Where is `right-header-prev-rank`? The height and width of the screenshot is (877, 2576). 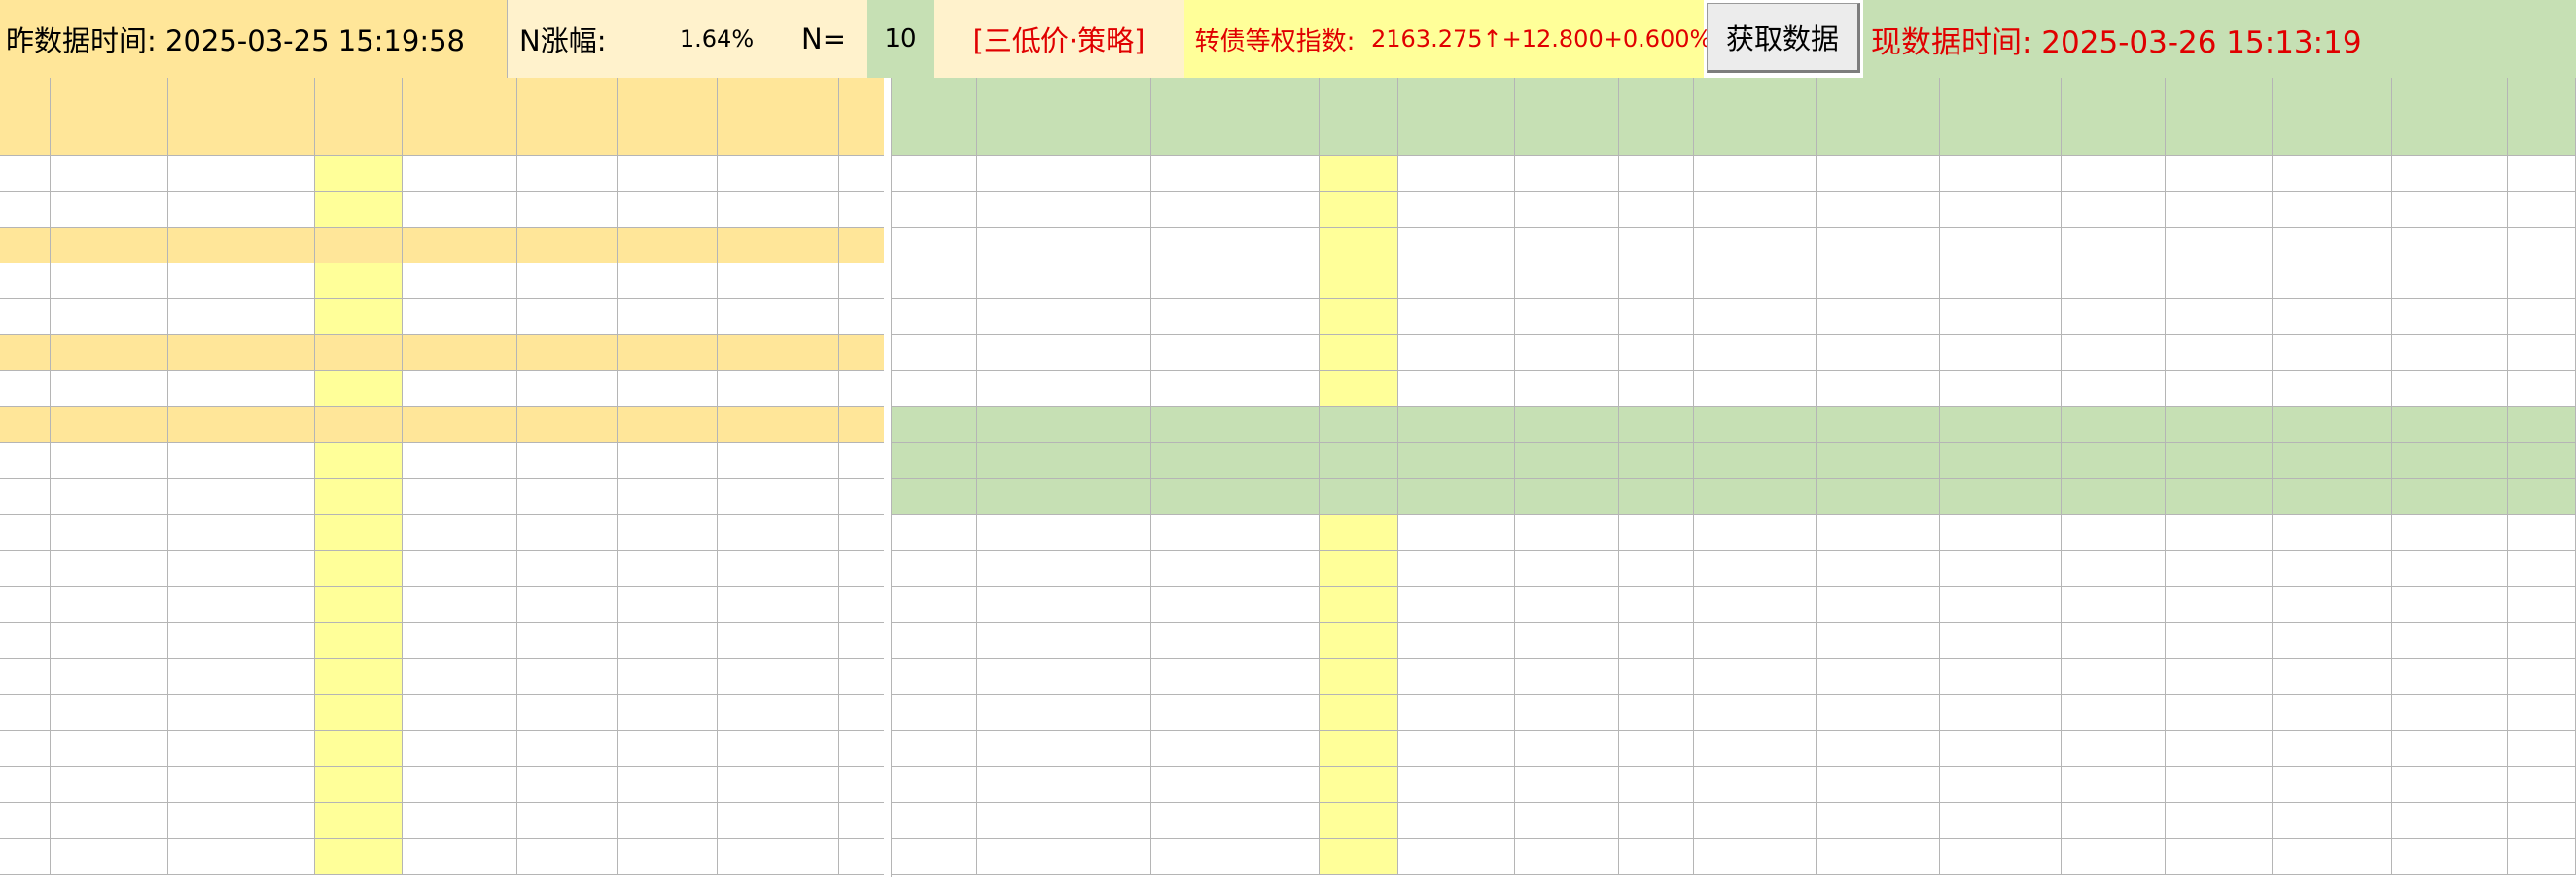 right-header-prev-rank is located at coordinates (2450, 117).